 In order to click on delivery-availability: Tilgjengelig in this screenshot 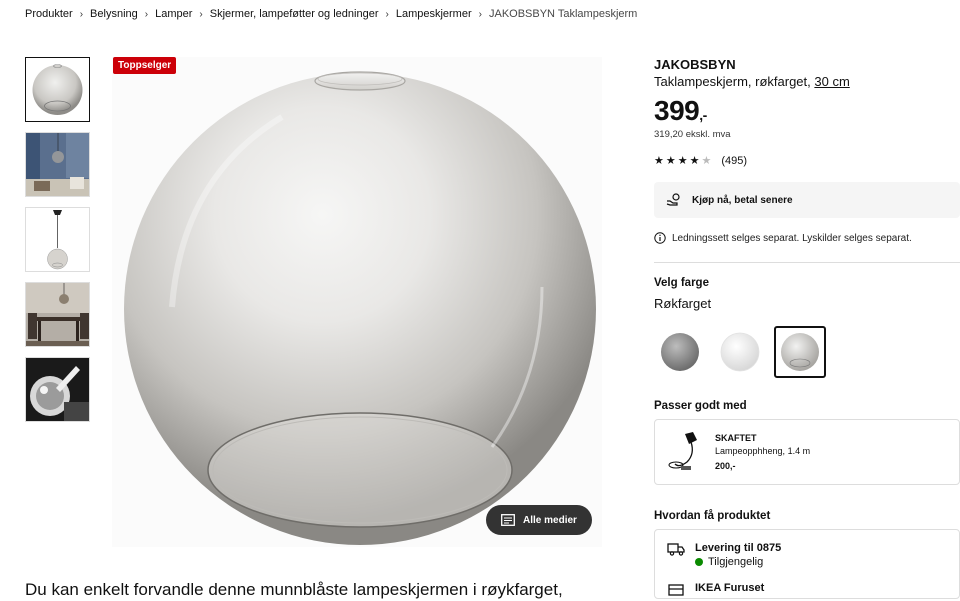, I will do `click(738, 562)`.